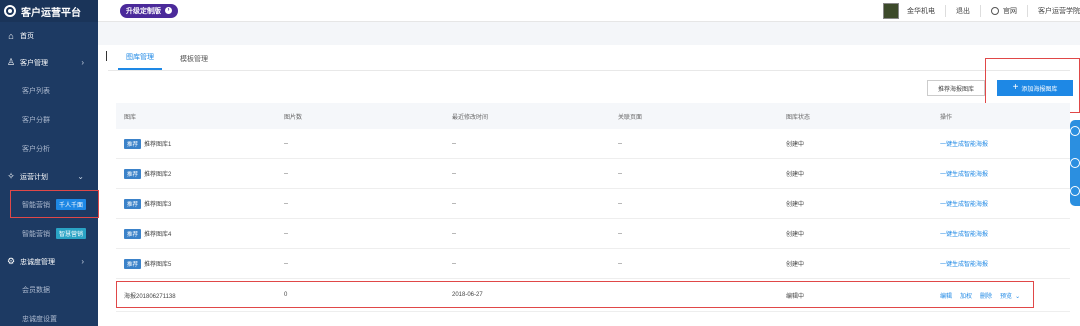 This screenshot has height=326, width=1080. Describe the element at coordinates (130, 117) in the screenshot. I see `column-header: 图库` at that location.